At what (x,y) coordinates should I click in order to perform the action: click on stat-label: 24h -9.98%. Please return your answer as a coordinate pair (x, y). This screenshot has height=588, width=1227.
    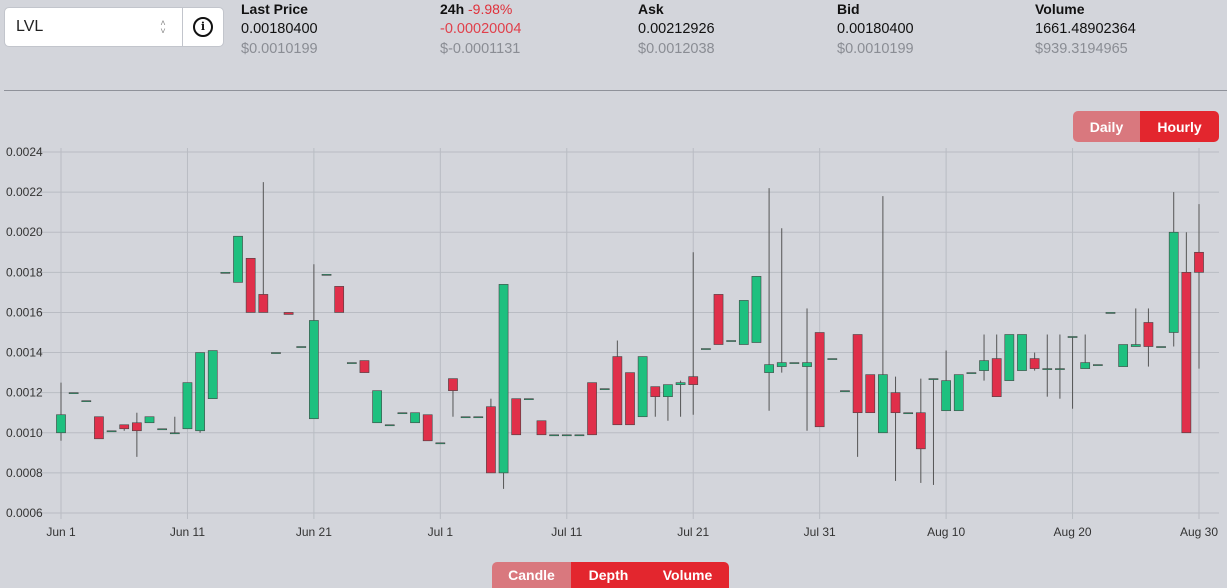
    Looking at the image, I should click on (480, 9).